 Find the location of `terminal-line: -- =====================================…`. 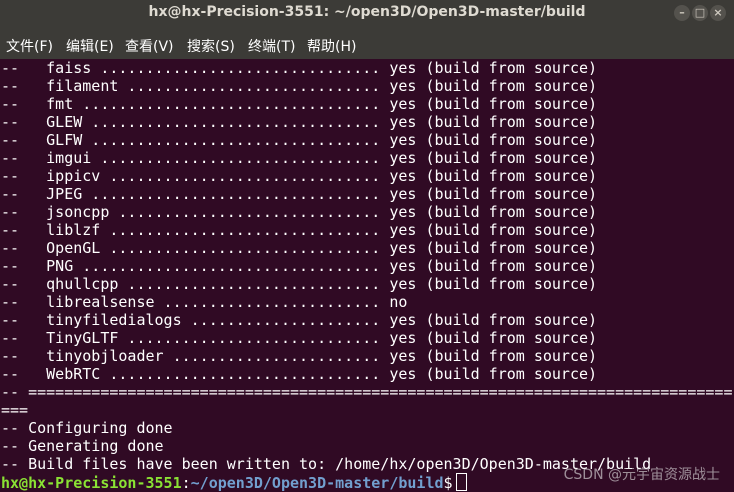

terminal-line: -- =====================================… is located at coordinates (367, 392).